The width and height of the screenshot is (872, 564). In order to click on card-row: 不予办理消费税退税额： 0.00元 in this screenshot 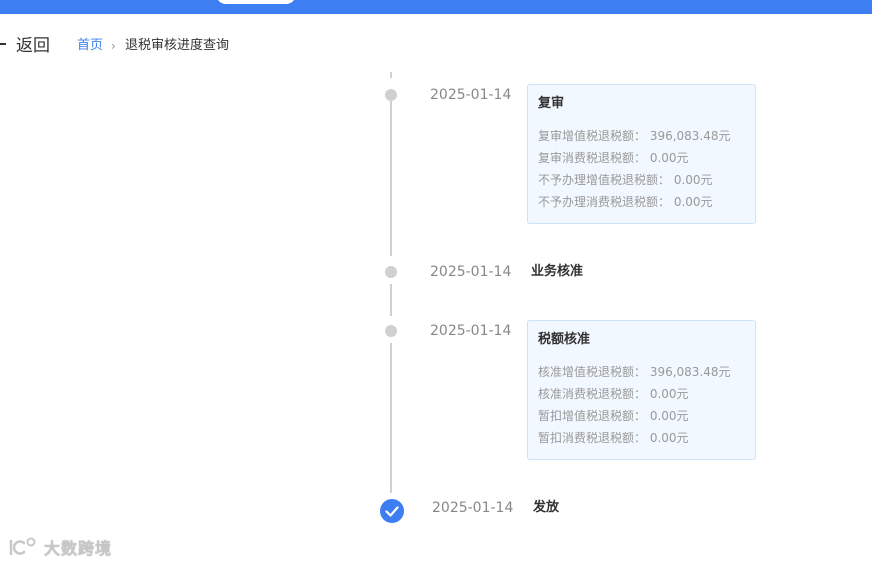, I will do `click(625, 202)`.